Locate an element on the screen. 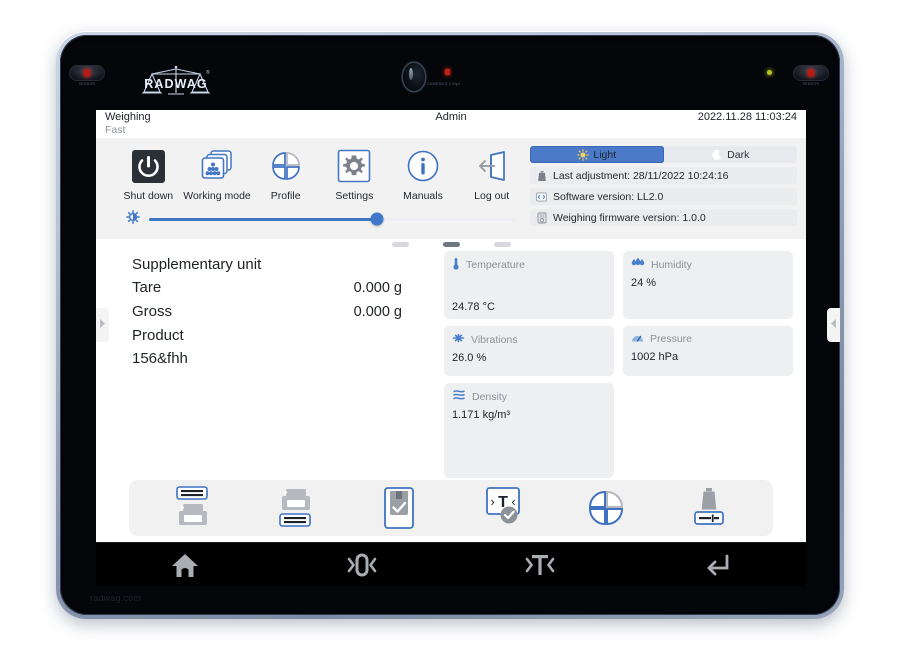  theme-option-dark: Dark is located at coordinates (731, 154).